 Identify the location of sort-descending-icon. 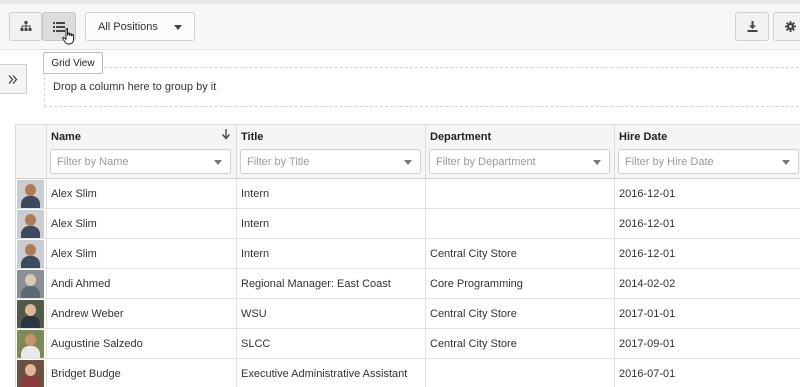
(226, 134).